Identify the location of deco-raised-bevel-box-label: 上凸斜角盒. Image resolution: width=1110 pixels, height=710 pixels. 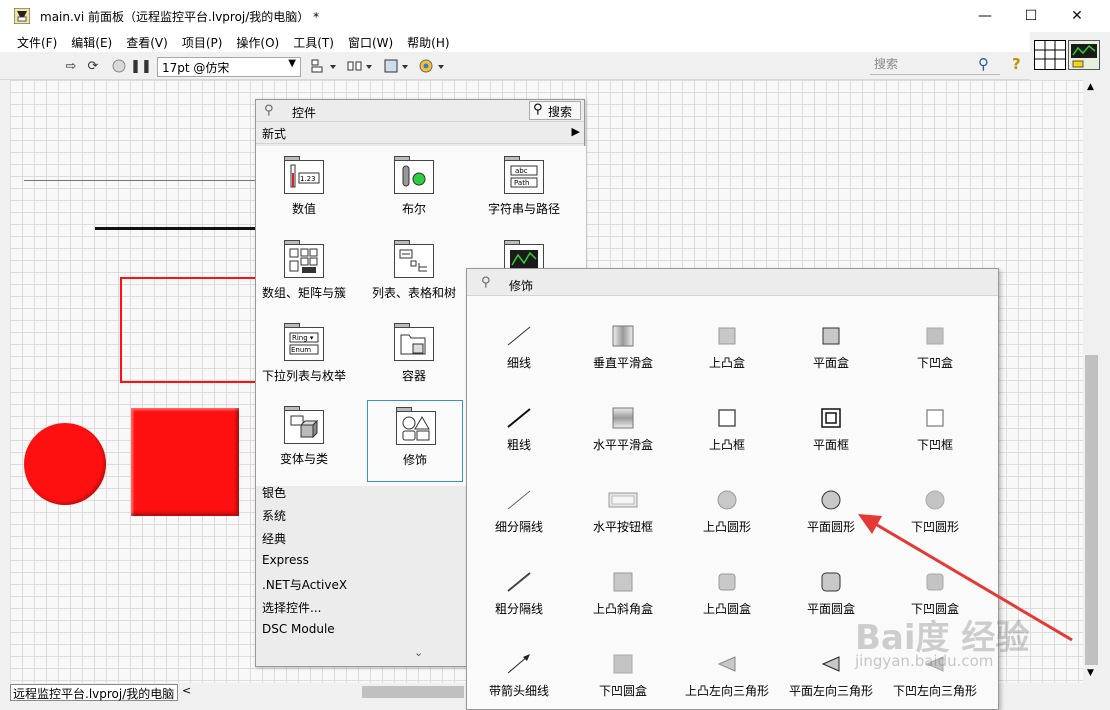
(622, 609).